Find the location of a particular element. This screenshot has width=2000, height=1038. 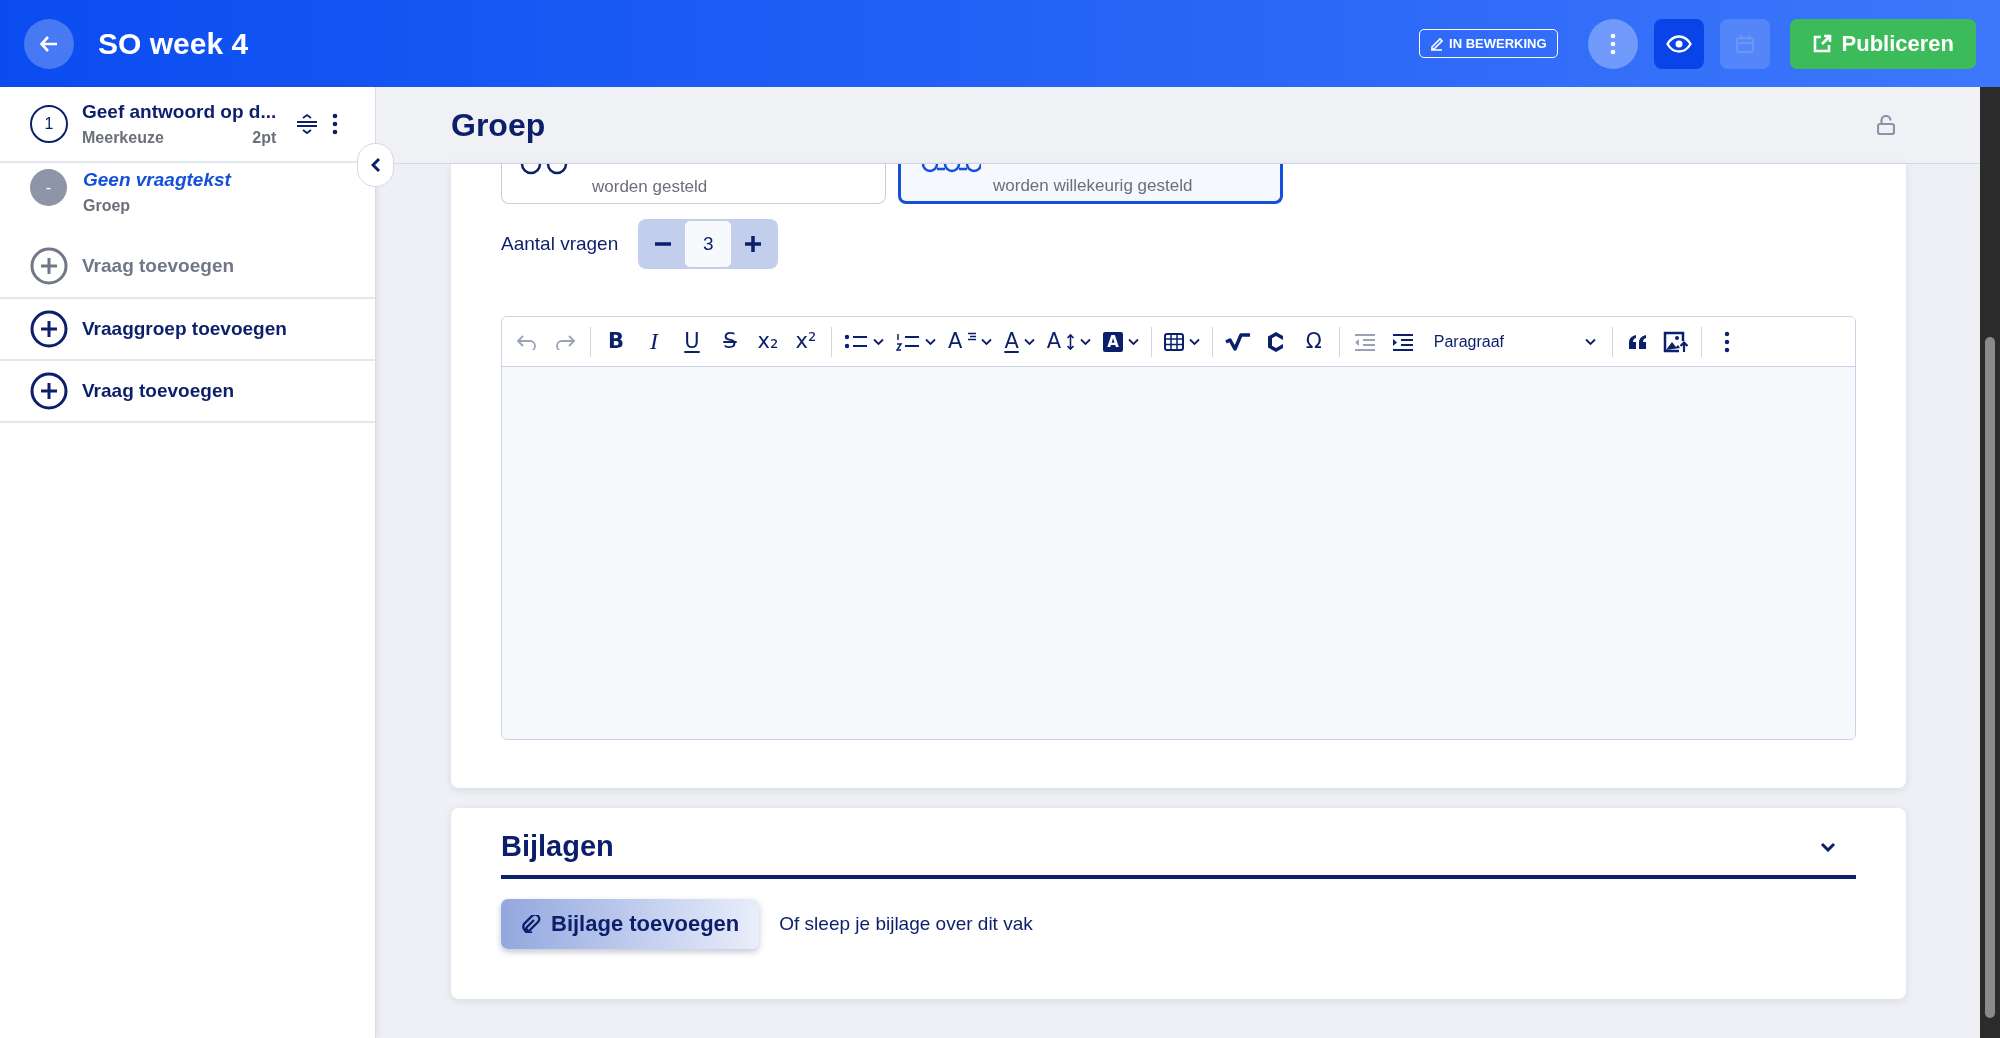

table-icon is located at coordinates (1173, 341).